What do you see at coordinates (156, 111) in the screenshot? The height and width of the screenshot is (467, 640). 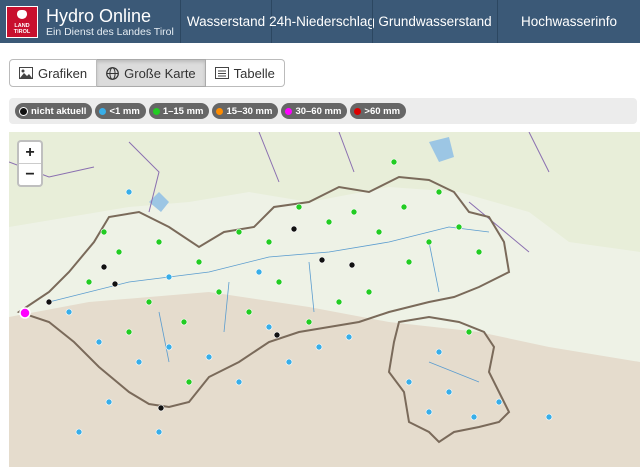 I see `legend-dot-green` at bounding box center [156, 111].